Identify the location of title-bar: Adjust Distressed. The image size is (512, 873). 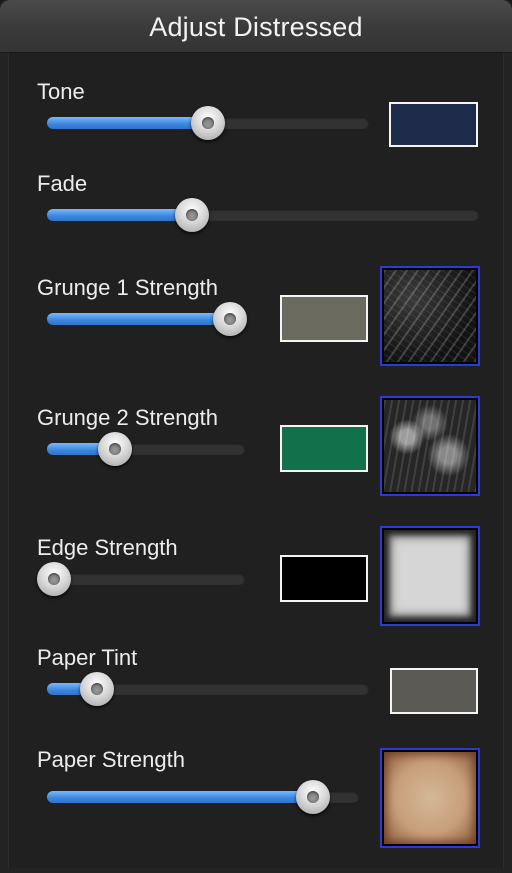
(256, 26).